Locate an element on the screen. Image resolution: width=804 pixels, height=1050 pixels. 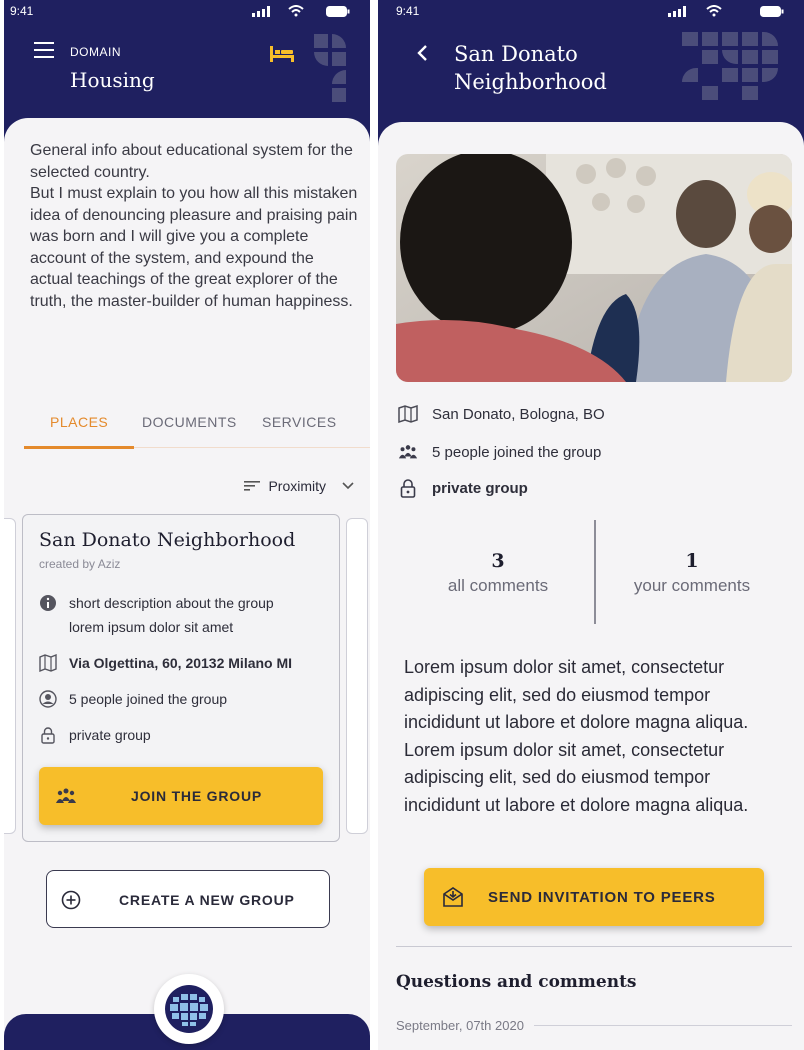
group-address: Via Olgettina, 60, 20132 Milano MI is located at coordinates (165, 663).